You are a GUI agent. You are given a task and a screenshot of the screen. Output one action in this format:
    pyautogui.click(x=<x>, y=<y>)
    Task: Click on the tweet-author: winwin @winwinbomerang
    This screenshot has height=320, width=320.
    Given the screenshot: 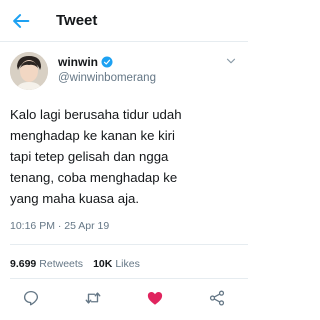 What is the action you would take?
    pyautogui.click(x=125, y=72)
    